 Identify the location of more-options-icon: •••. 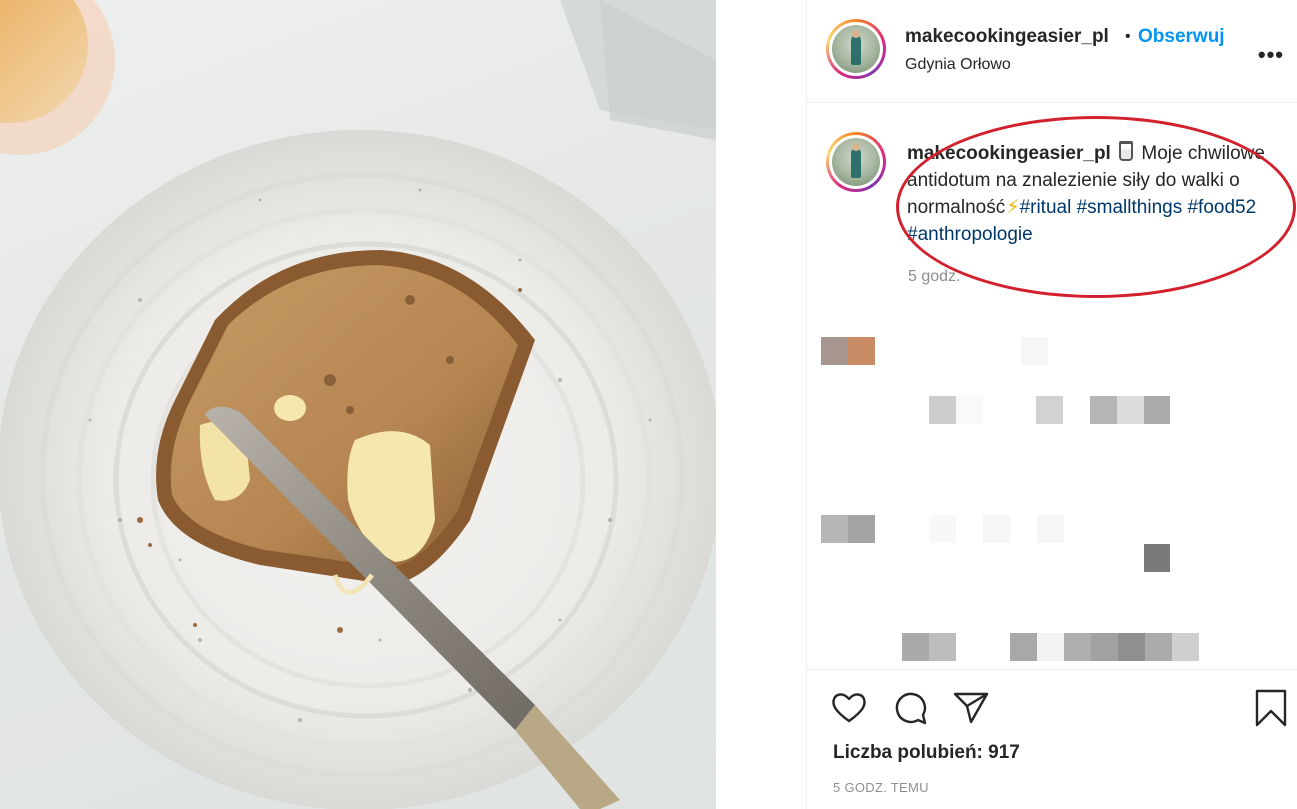
(1271, 55).